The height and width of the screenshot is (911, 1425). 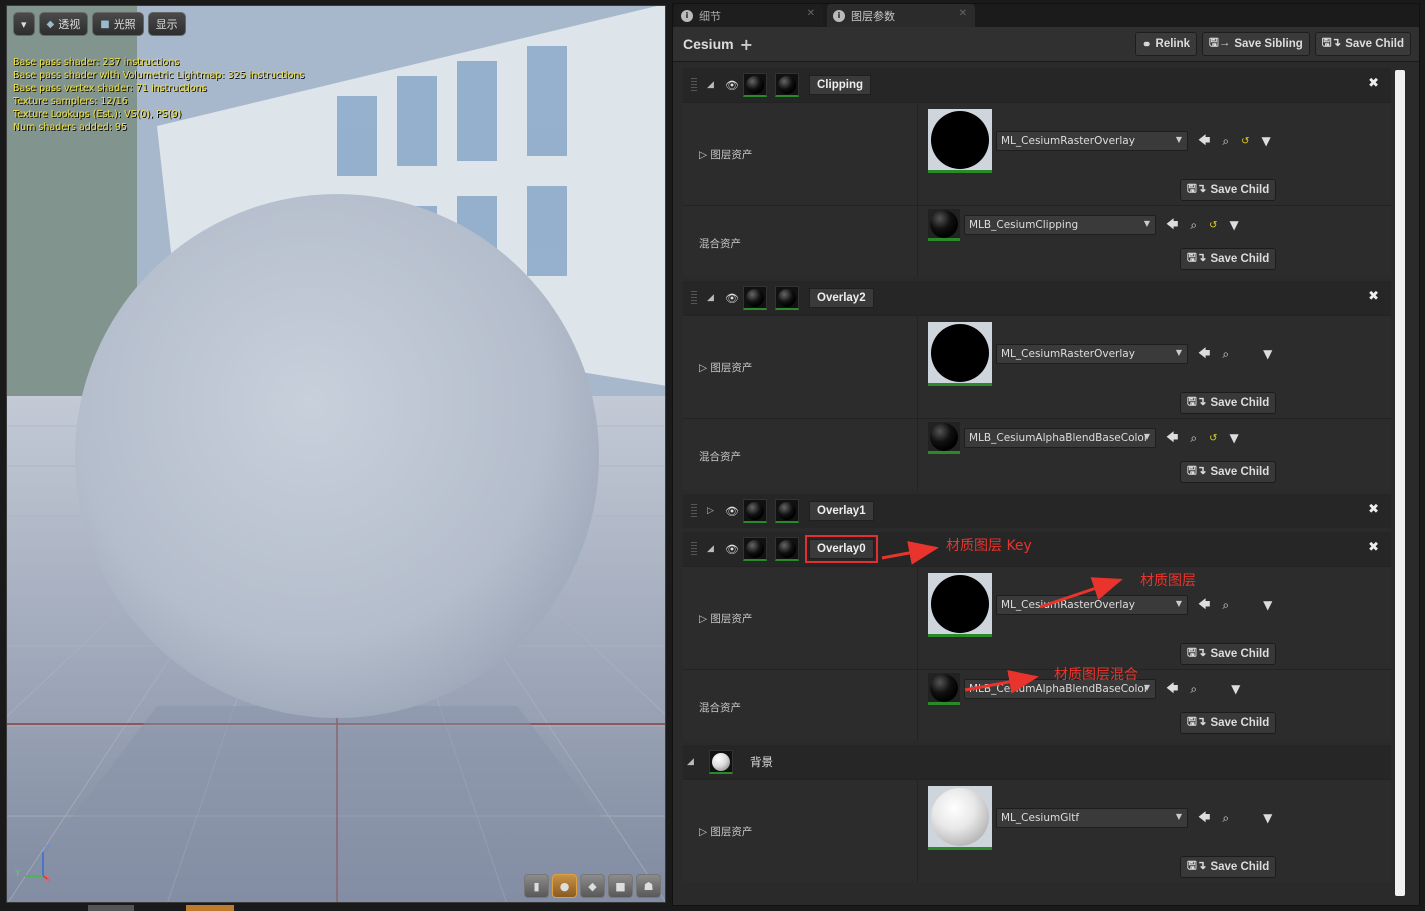 What do you see at coordinates (564, 886) in the screenshot?
I see `sphere-preview-button: ●` at bounding box center [564, 886].